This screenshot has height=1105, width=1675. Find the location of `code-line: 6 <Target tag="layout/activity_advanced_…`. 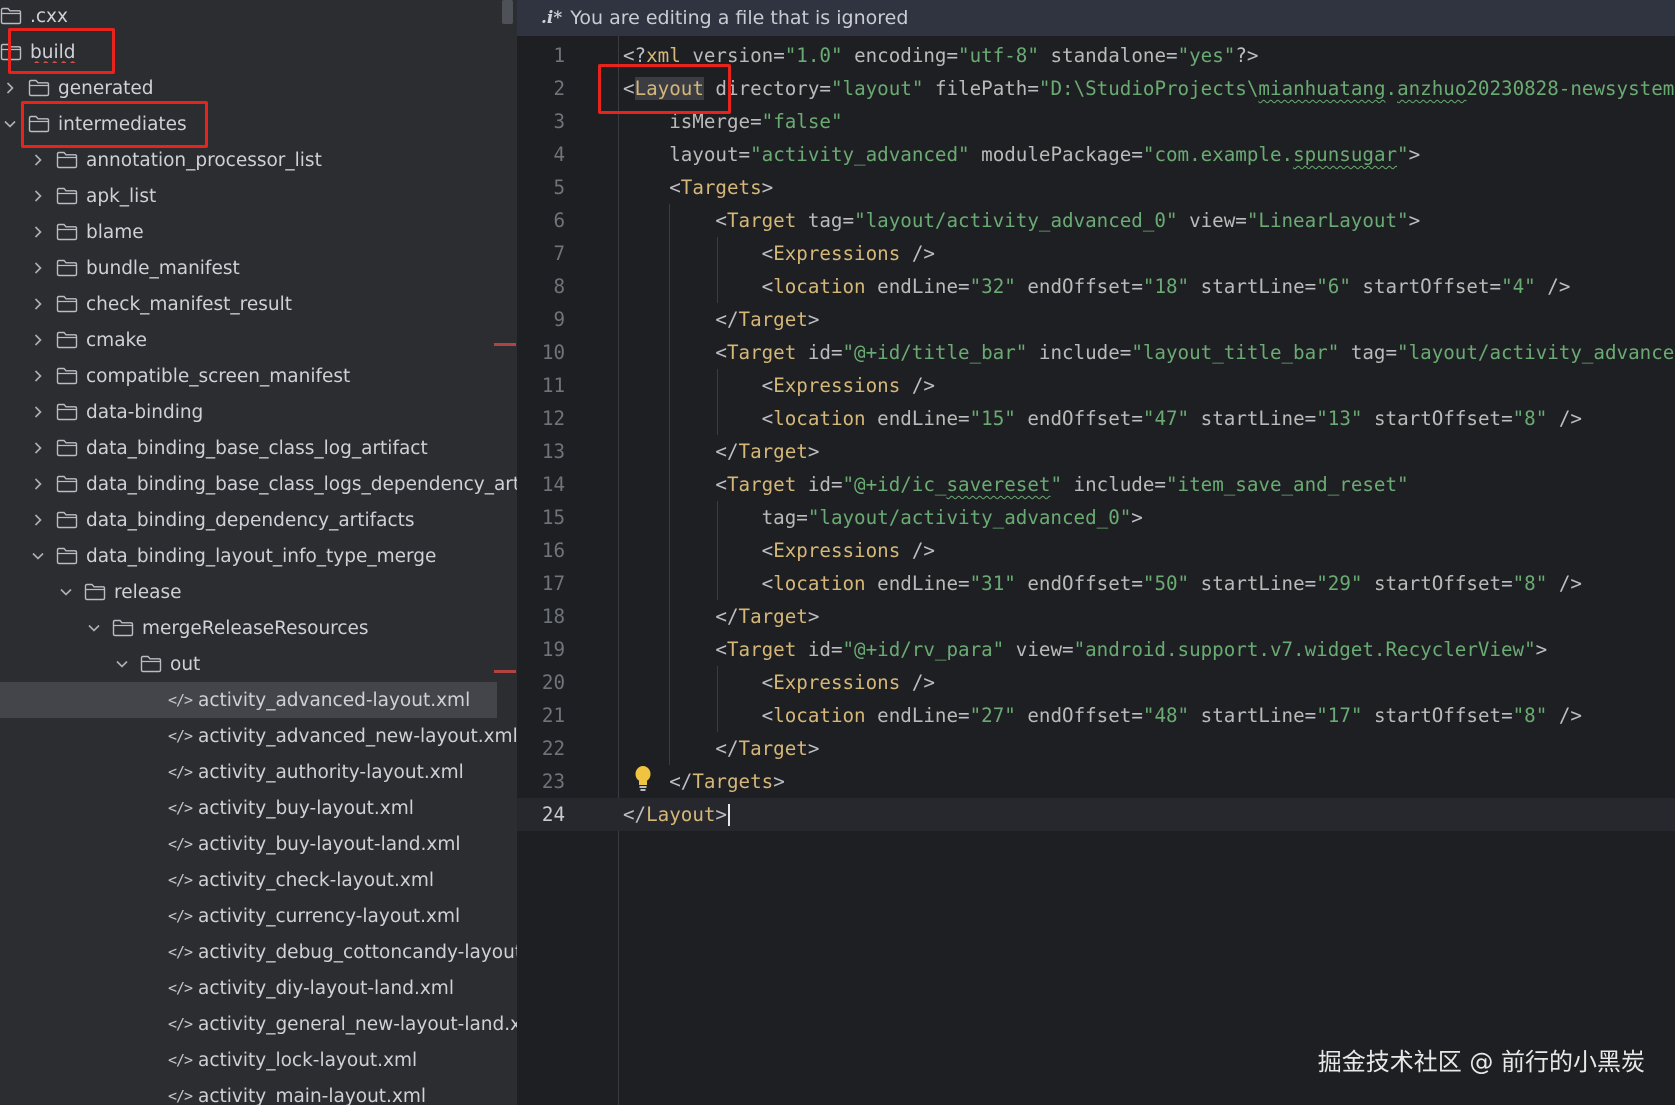

code-line: 6 <Target tag="layout/activity_advanced_… is located at coordinates (1096, 220).